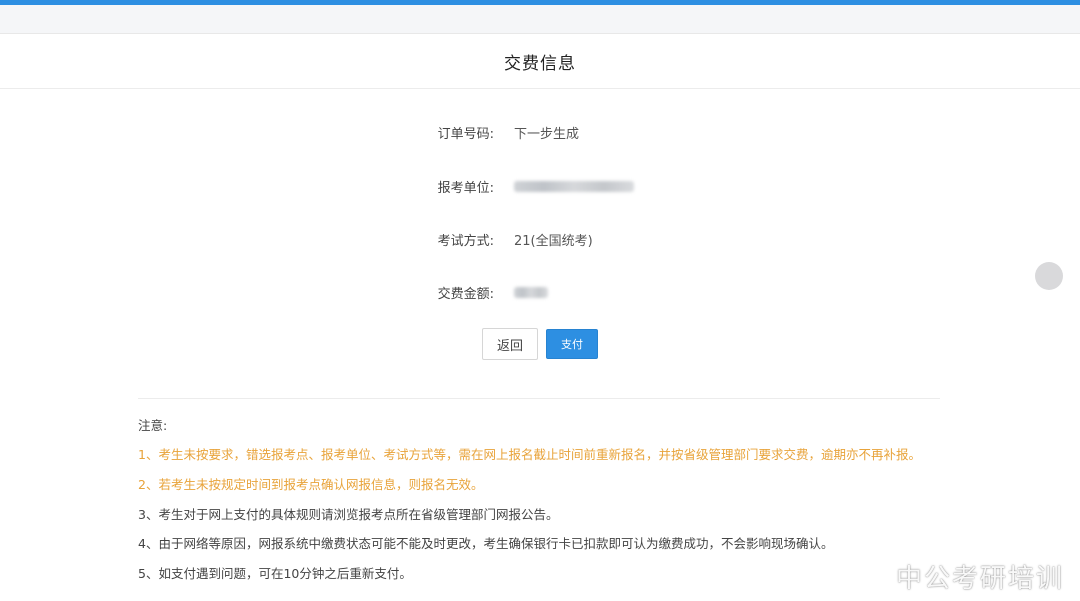  I want to click on page-title: 交费信息, so click(540, 63).